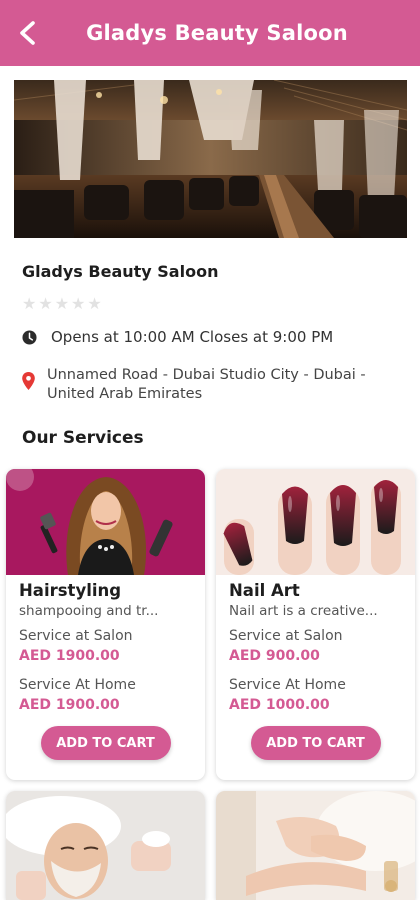 This screenshot has height=900, width=420. I want to click on salon-name: Gladys Beauty Saloon, so click(120, 271).